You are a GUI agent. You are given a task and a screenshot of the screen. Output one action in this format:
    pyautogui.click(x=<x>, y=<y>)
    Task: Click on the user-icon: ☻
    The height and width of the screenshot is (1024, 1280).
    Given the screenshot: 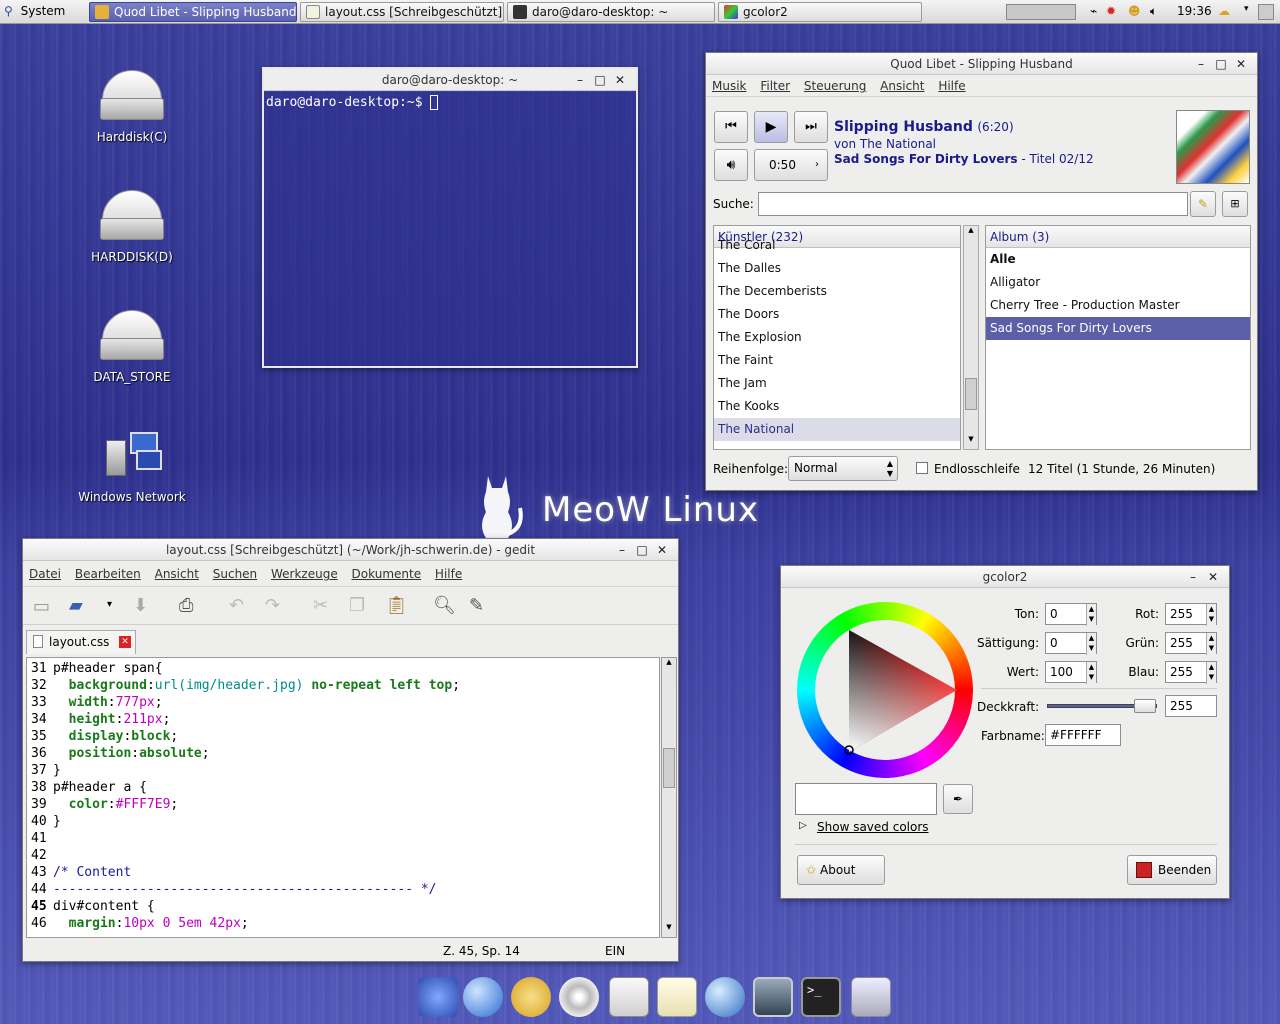 What is the action you would take?
    pyautogui.click(x=1135, y=12)
    